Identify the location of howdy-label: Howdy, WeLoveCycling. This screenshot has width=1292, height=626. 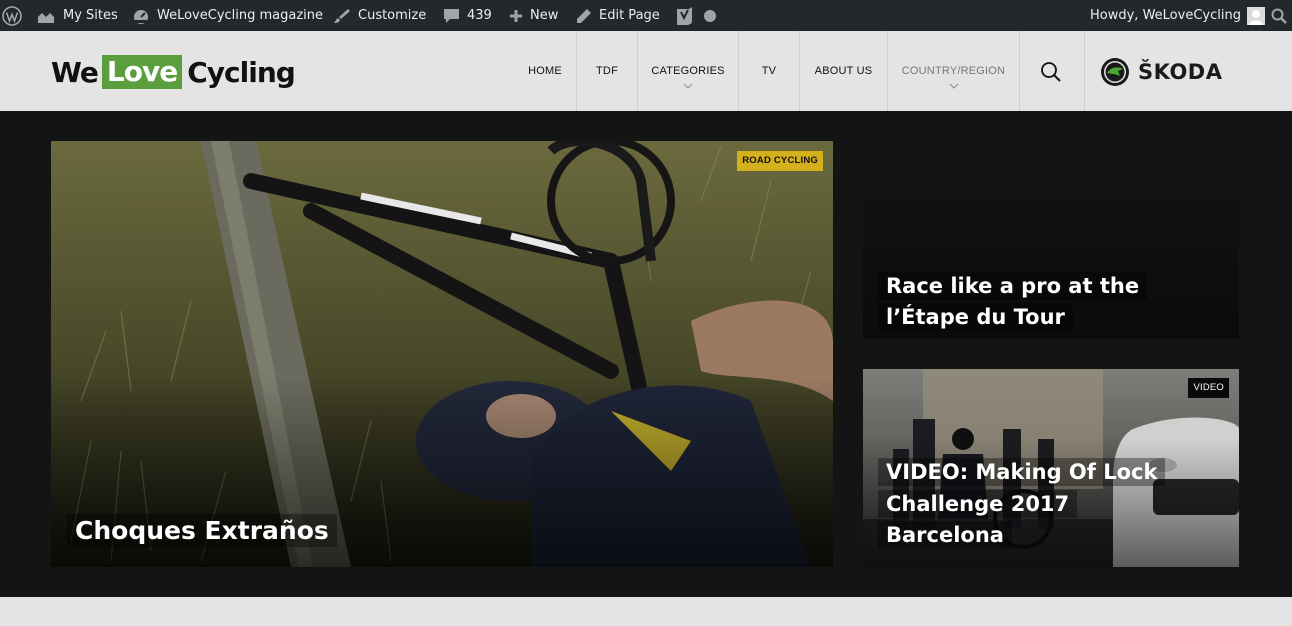
(1165, 15).